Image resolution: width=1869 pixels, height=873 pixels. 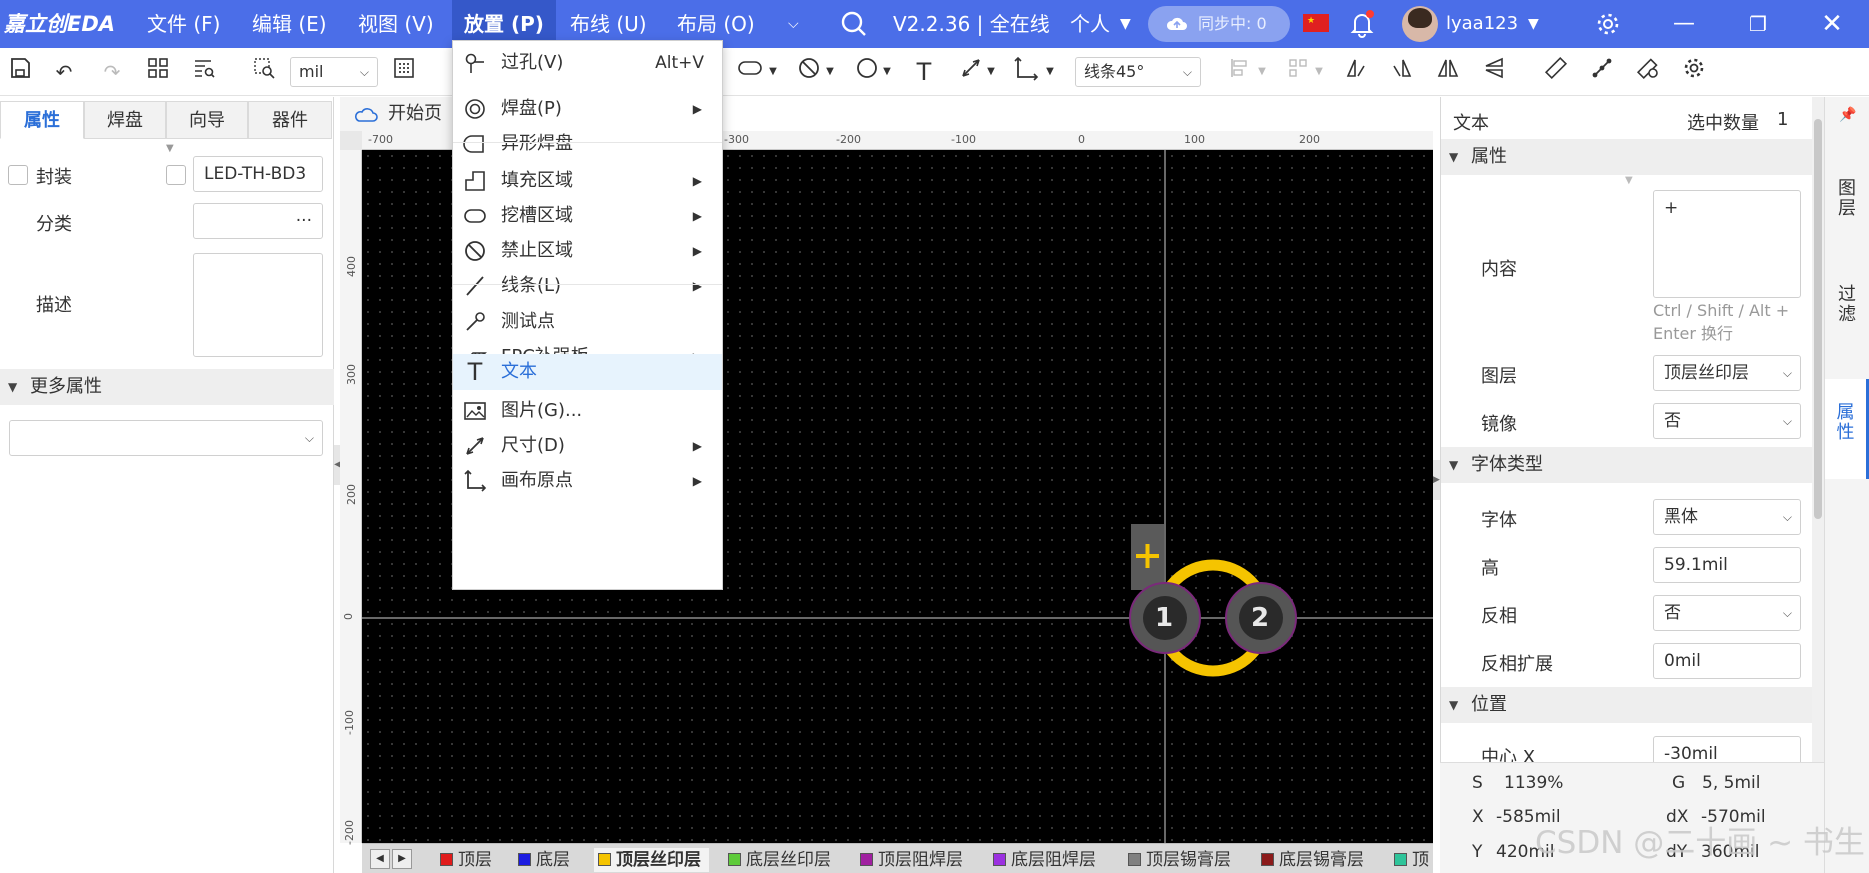 What do you see at coordinates (20, 72) in the screenshot?
I see `save-icon` at bounding box center [20, 72].